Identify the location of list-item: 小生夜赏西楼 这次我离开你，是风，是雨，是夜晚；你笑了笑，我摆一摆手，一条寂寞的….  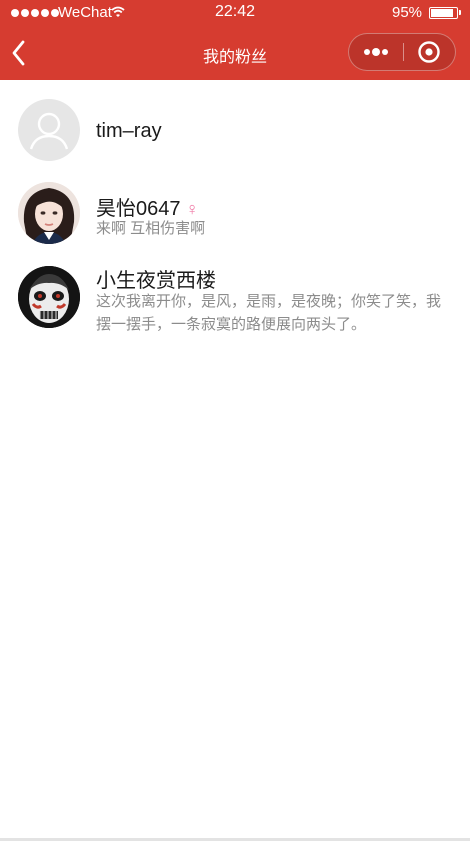
(235, 306).